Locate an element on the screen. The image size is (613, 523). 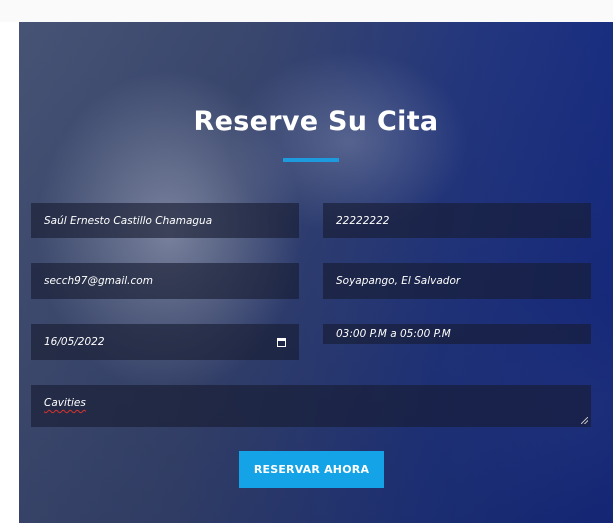
notes-field: Cavities is located at coordinates (311, 406).